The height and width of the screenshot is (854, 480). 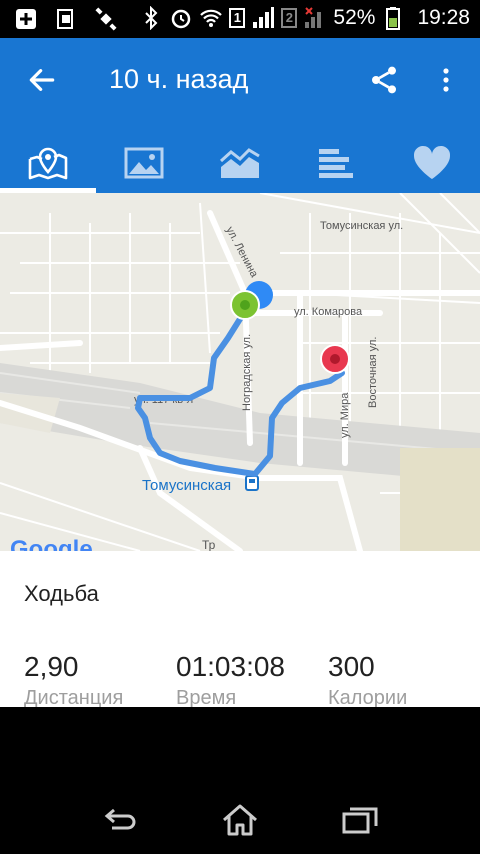 I want to click on activity-type: Ходьба, so click(x=61, y=593).